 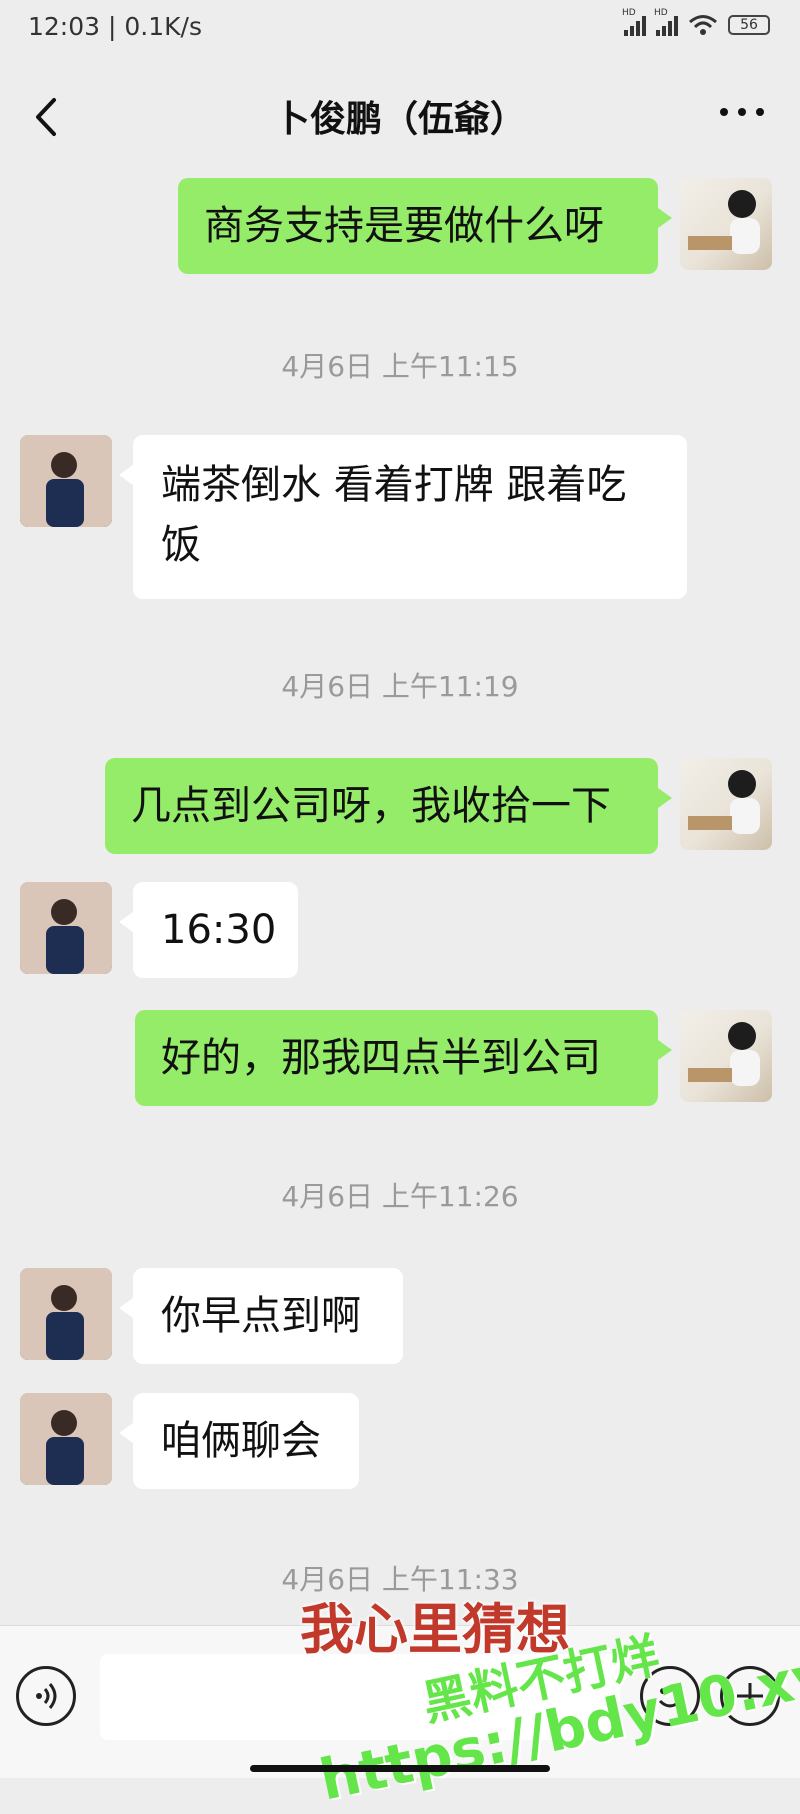 I want to click on battery-level: 56, so click(x=749, y=25).